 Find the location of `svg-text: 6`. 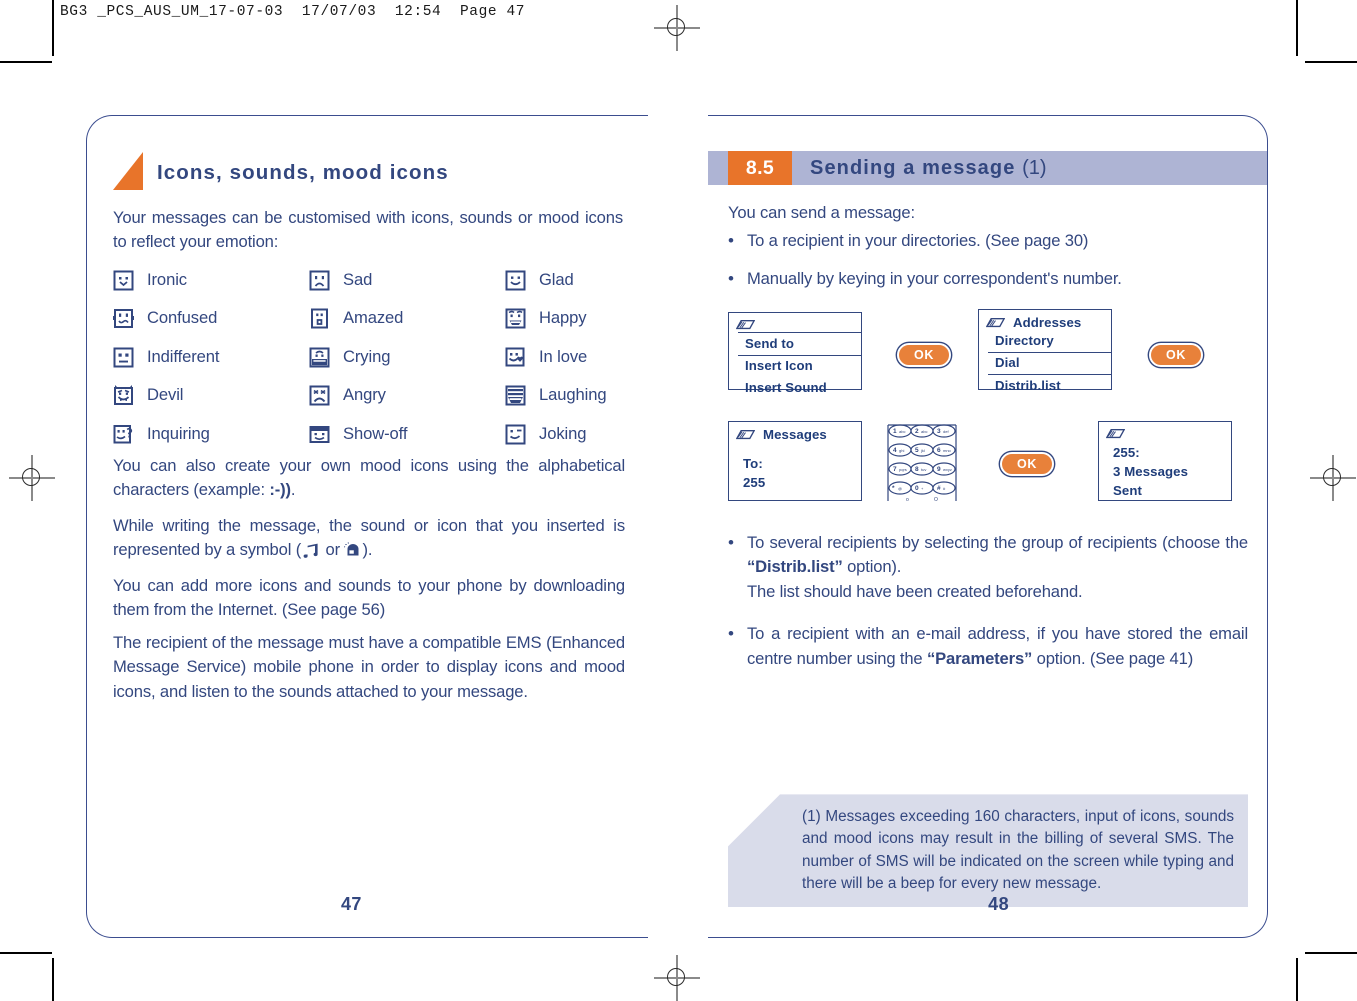

svg-text: 6 is located at coordinates (939, 450).